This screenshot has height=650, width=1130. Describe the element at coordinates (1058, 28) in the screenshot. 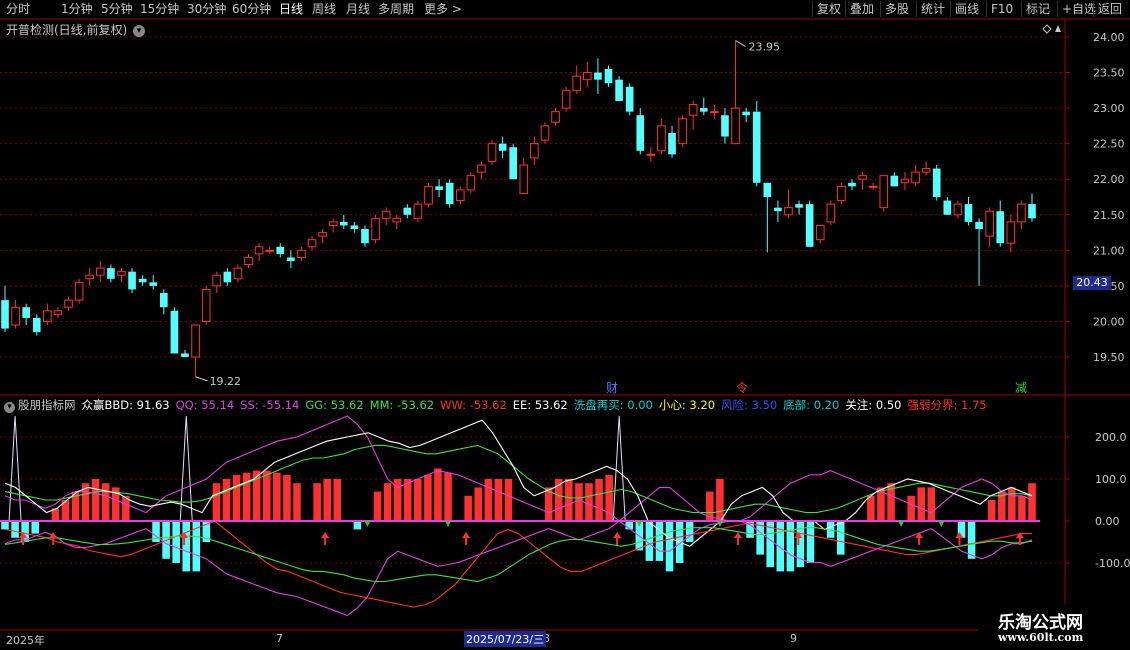

I see `triangle-icon` at that location.